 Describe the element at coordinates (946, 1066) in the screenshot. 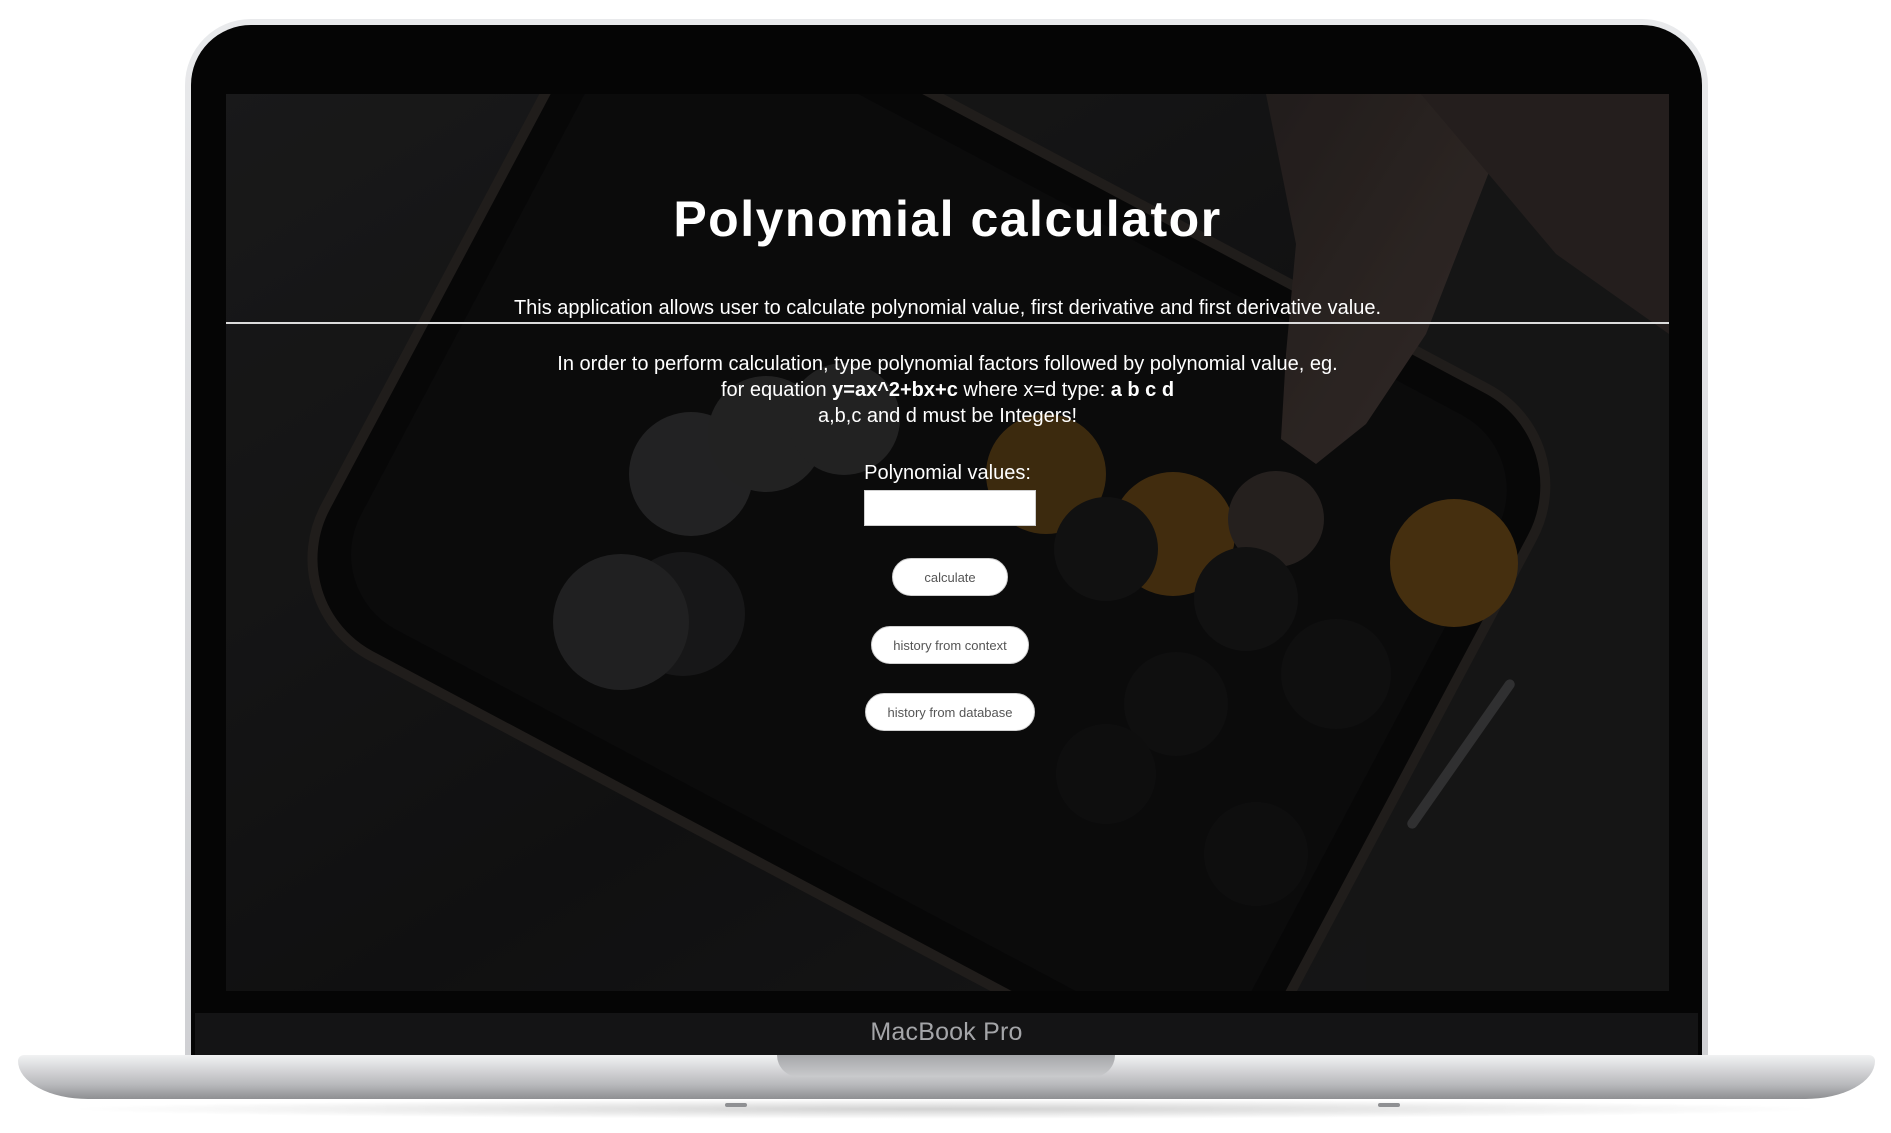

I see `laptop-opening-notch` at that location.